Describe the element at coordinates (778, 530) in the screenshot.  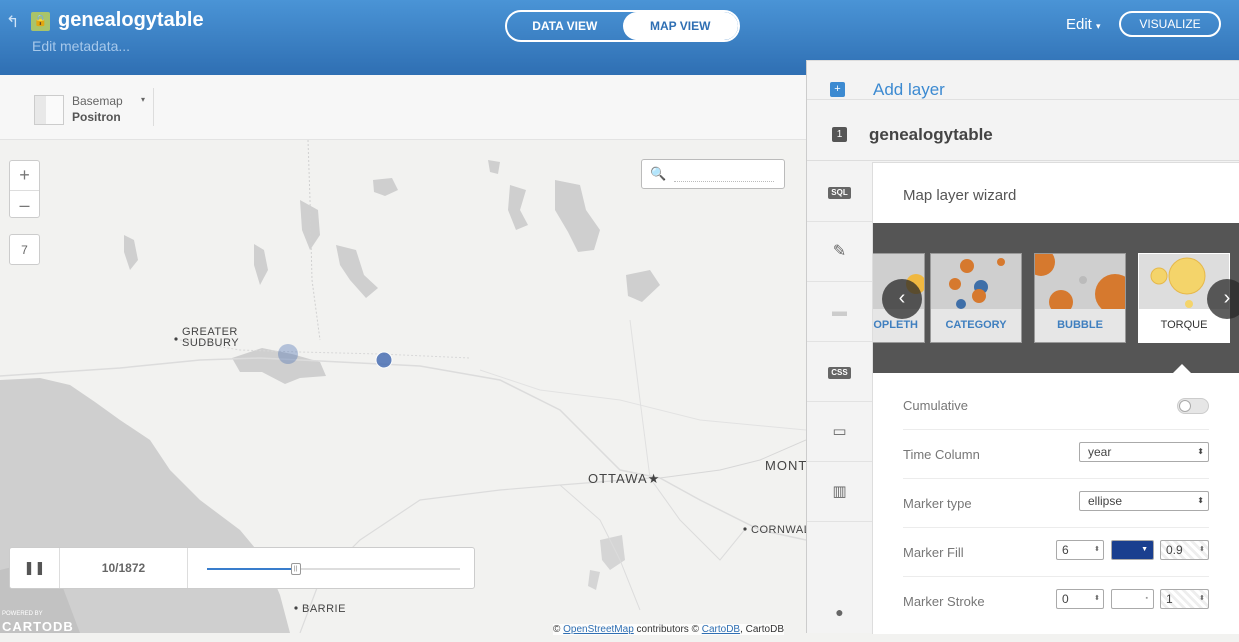
I see `label-cornwall: CORNWALL` at that location.